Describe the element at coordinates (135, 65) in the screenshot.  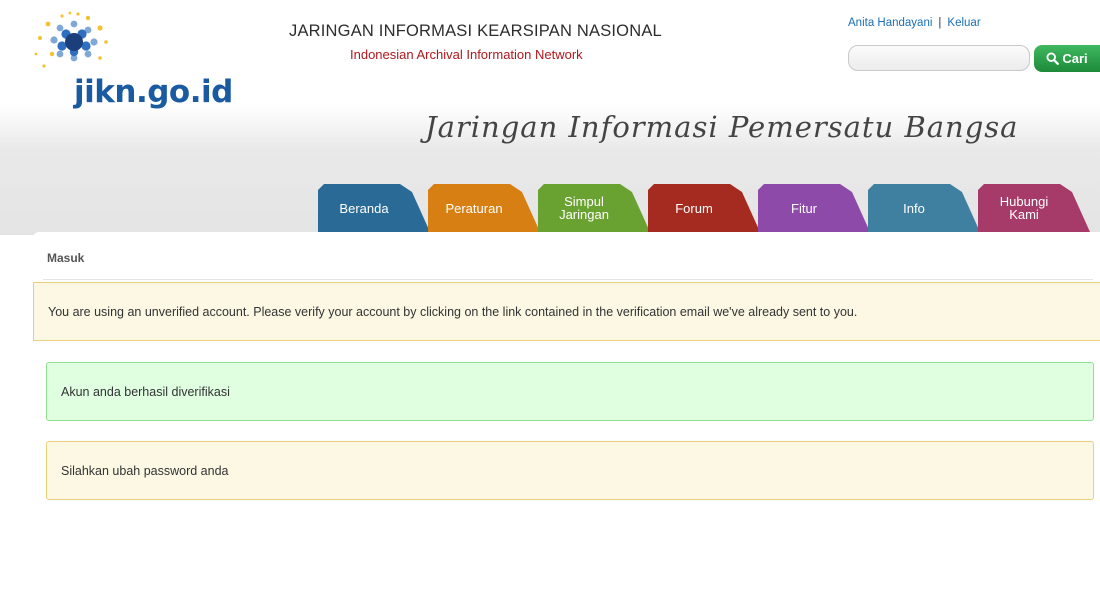
I see `site-logo: jikn.go.id` at that location.